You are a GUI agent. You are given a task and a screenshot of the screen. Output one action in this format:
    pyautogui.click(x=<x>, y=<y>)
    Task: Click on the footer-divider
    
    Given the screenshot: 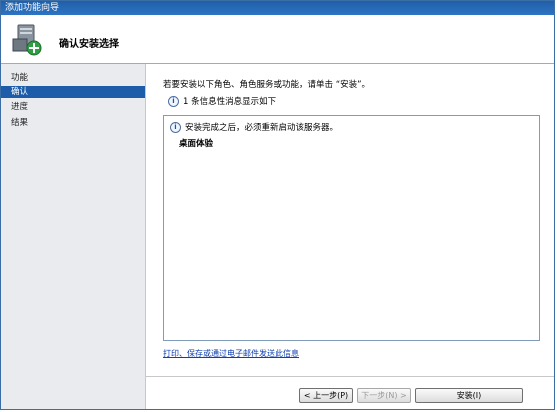 What is the action you would take?
    pyautogui.click(x=350, y=376)
    